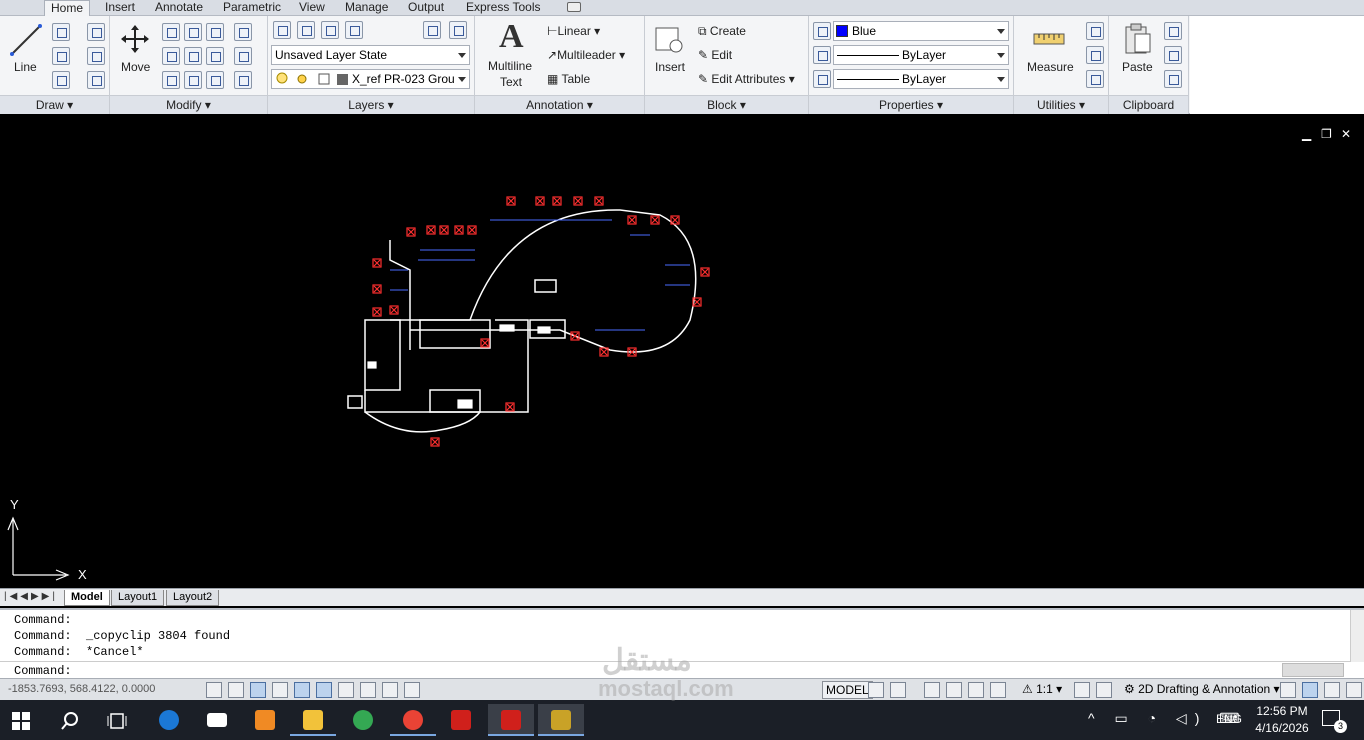 This screenshot has width=1364, height=740. Describe the element at coordinates (932, 690) in the screenshot. I see `pan-icon` at that location.